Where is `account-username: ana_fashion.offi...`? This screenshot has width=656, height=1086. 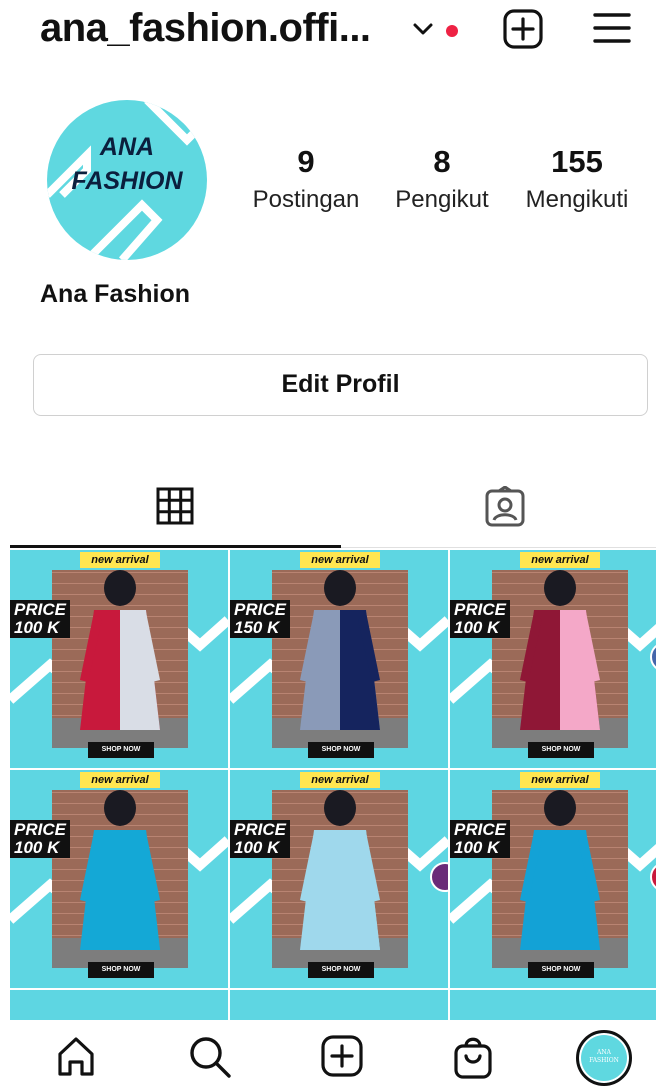
account-username: ana_fashion.offi... is located at coordinates (205, 28).